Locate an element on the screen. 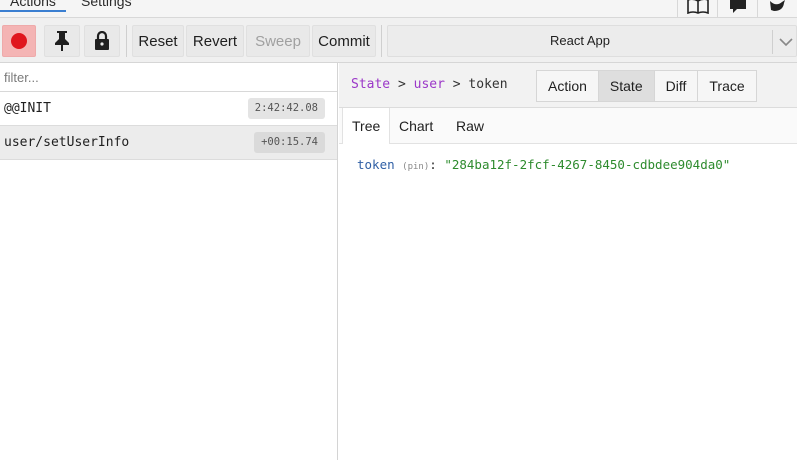 The height and width of the screenshot is (460, 797). revert-button: Revert is located at coordinates (215, 41).